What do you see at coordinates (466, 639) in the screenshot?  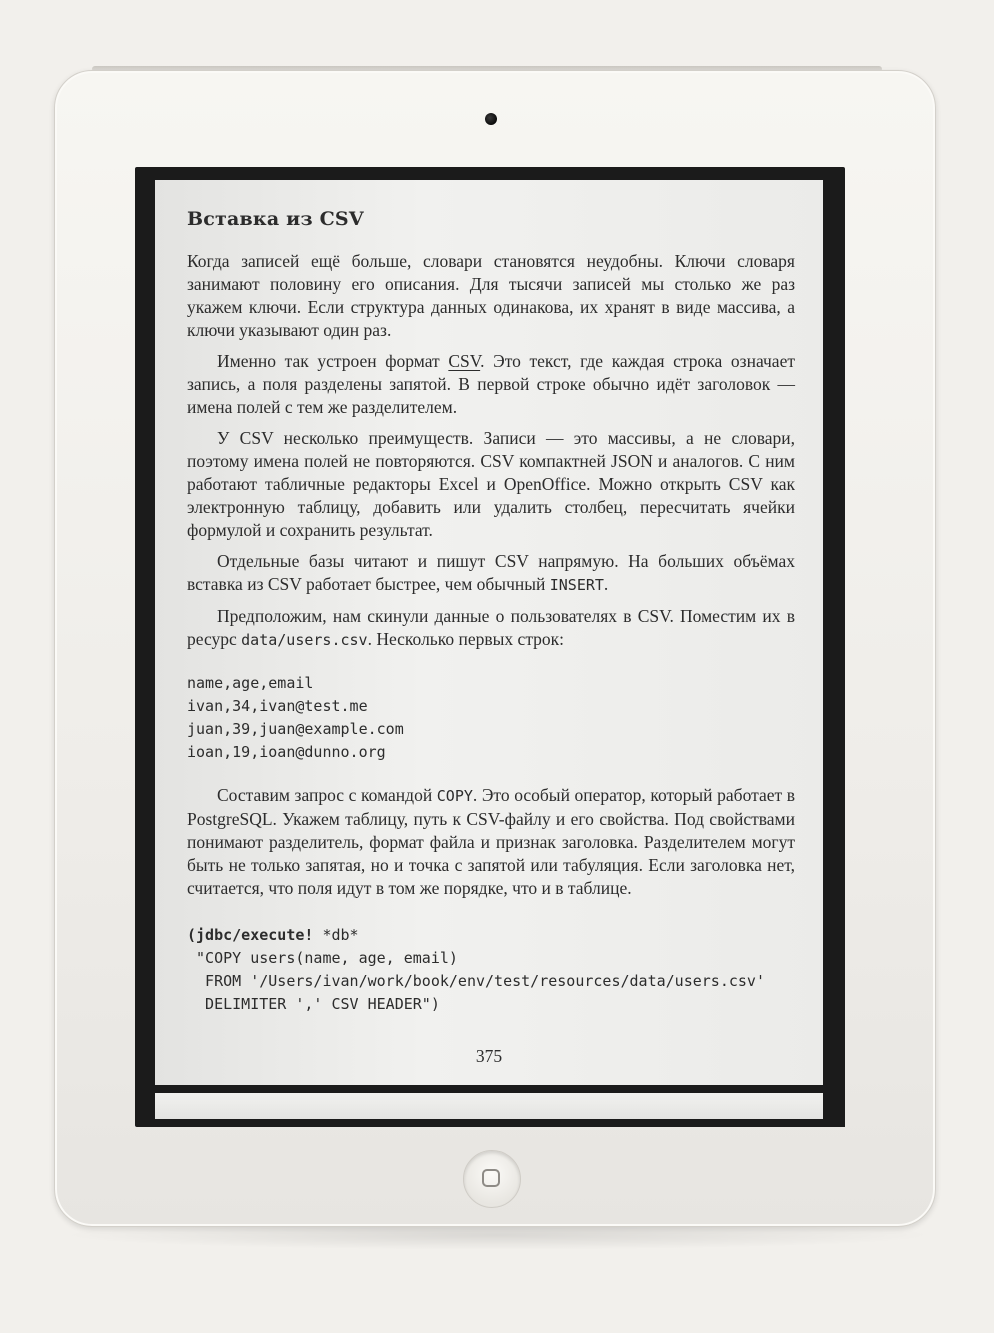 I see `paragraph-5-after: . Несколько первых строк:` at bounding box center [466, 639].